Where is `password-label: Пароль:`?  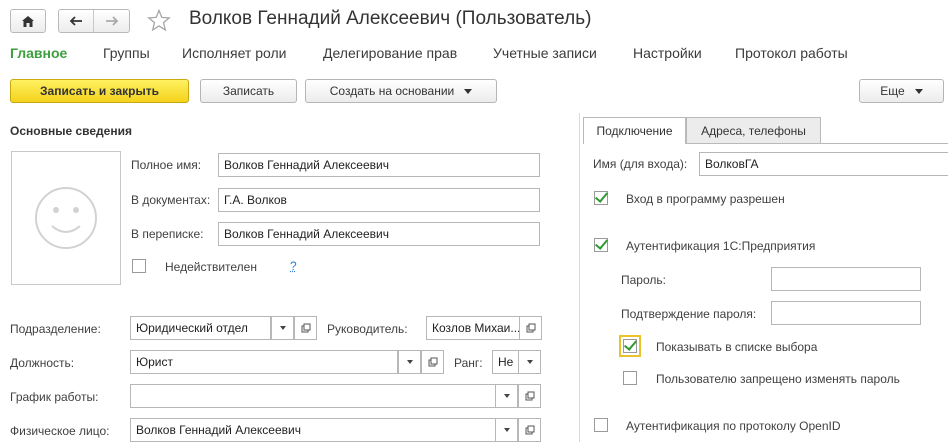 password-label: Пароль: is located at coordinates (643, 280).